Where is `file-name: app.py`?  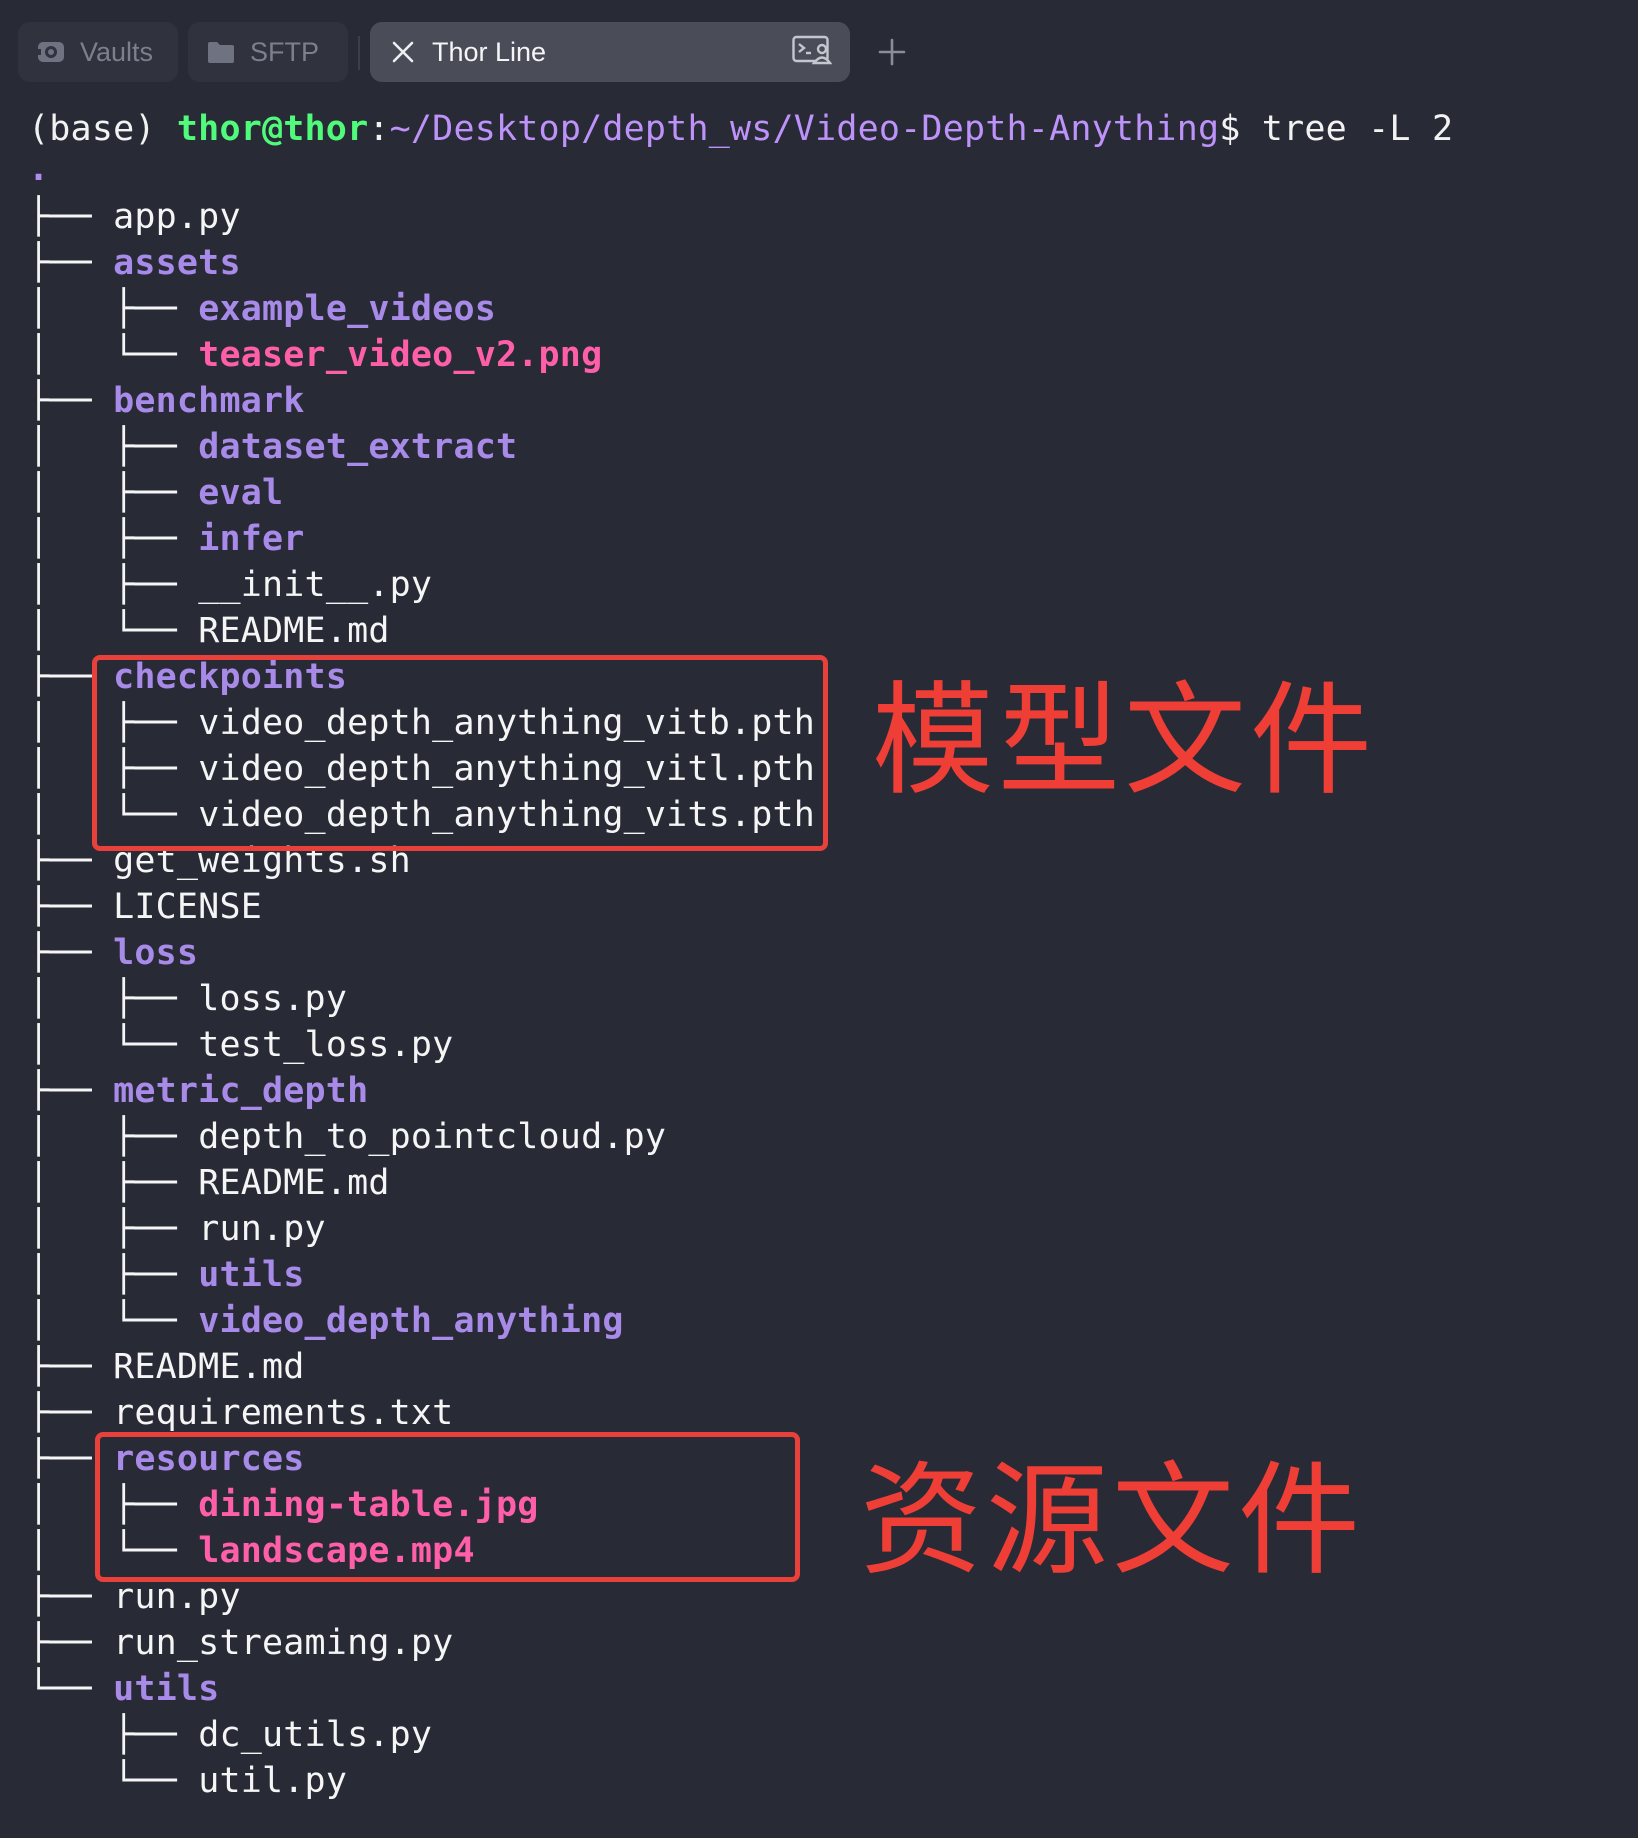 file-name: app.py is located at coordinates (177, 217).